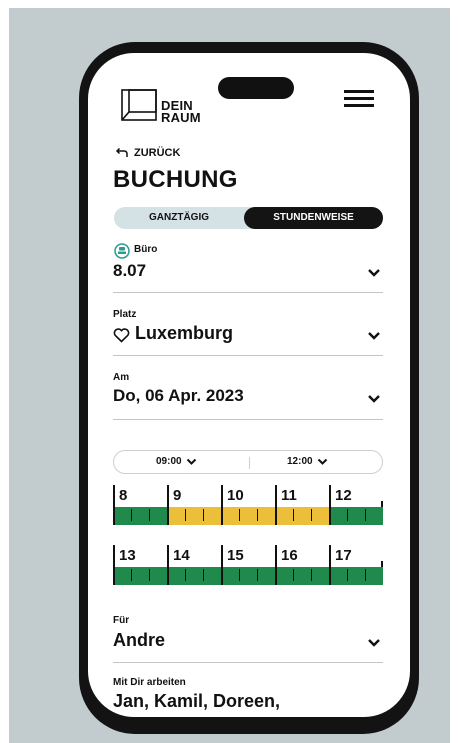  Describe the element at coordinates (356, 565) in the screenshot. I see `hour-slot-17: 17` at that location.